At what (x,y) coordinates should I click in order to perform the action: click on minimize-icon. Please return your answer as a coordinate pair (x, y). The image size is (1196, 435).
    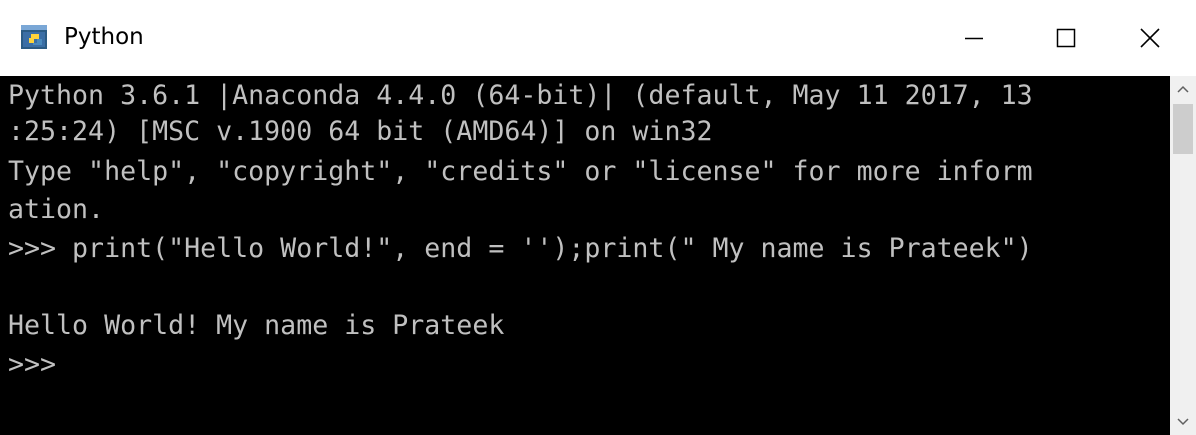
    Looking at the image, I should click on (974, 38).